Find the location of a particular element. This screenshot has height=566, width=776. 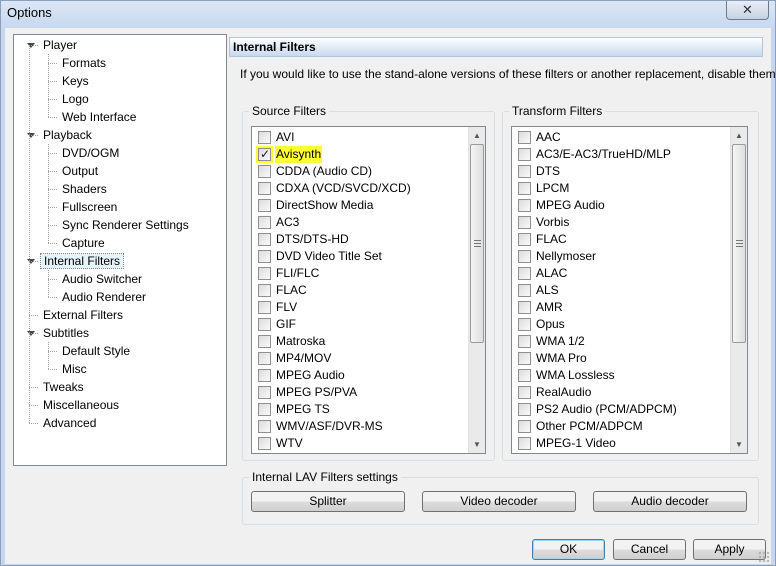

tree-item-tweaks: Tweaks is located at coordinates (63, 387).